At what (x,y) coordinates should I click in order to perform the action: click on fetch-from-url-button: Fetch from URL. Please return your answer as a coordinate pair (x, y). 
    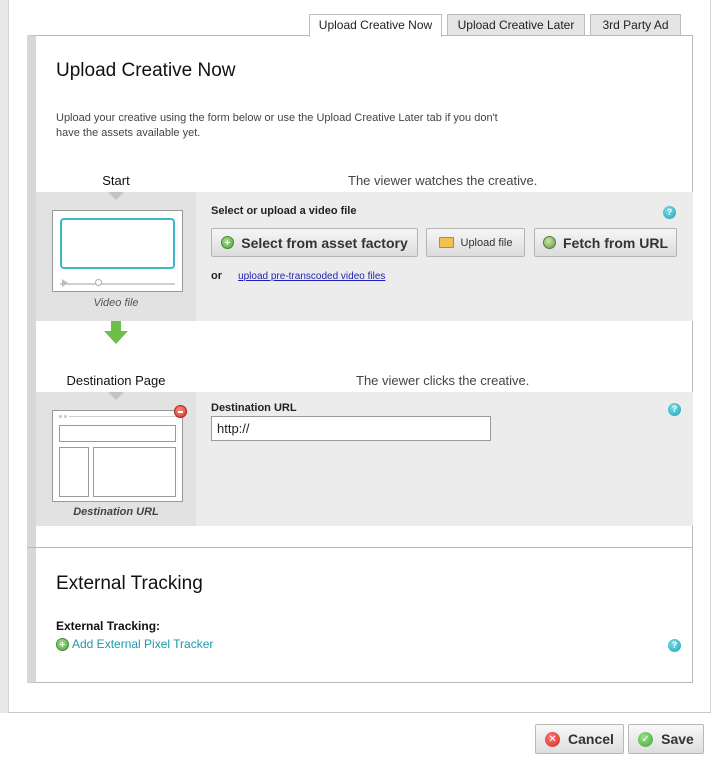
    Looking at the image, I should click on (605, 242).